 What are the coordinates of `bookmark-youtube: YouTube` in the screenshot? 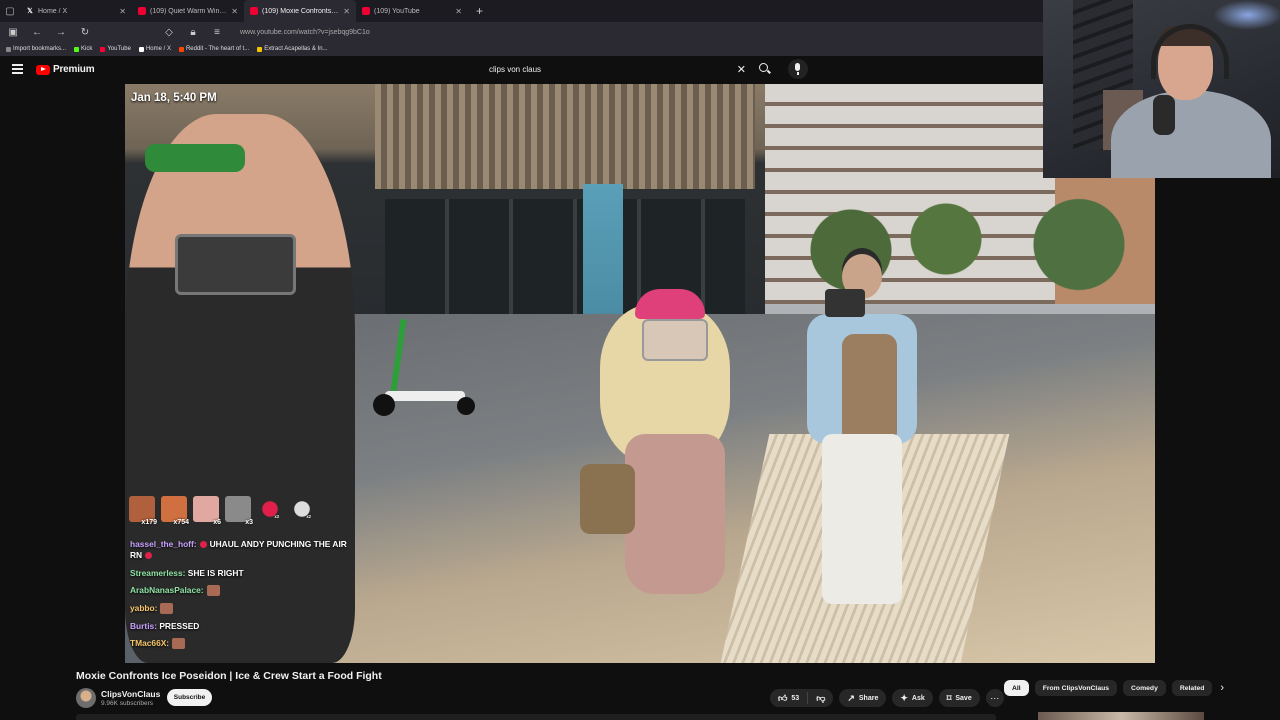 It's located at (115, 49).